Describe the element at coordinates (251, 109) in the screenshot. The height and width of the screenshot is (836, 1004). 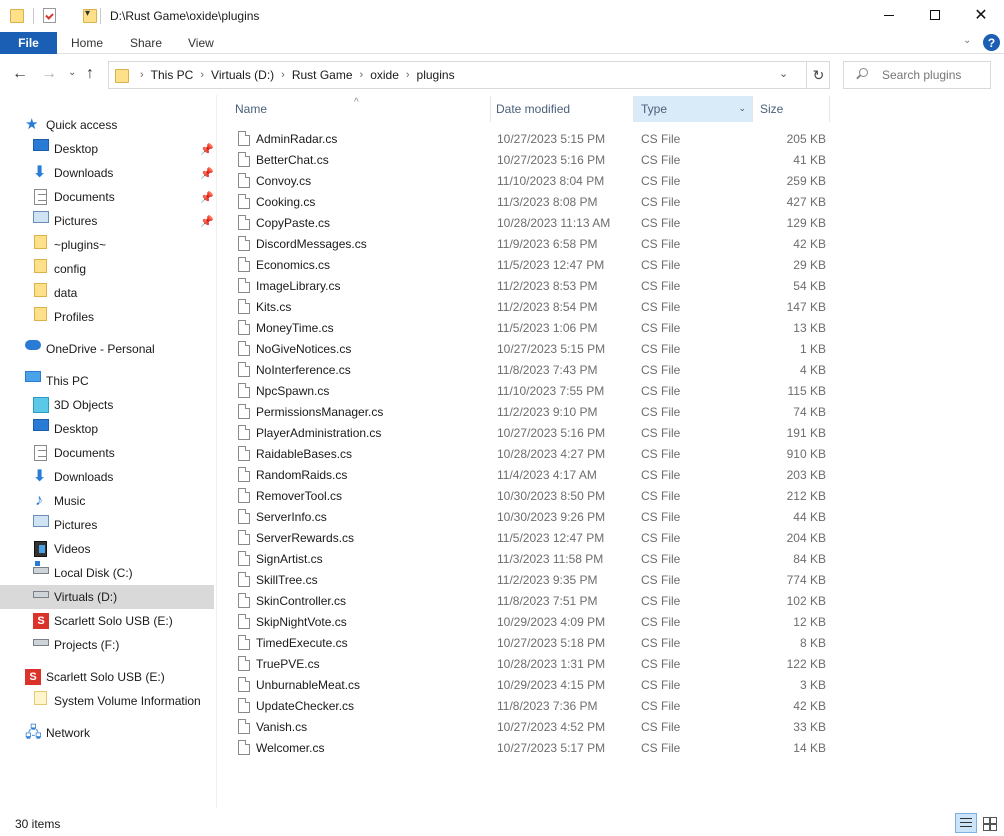
I see `column-header-label: Name` at that location.